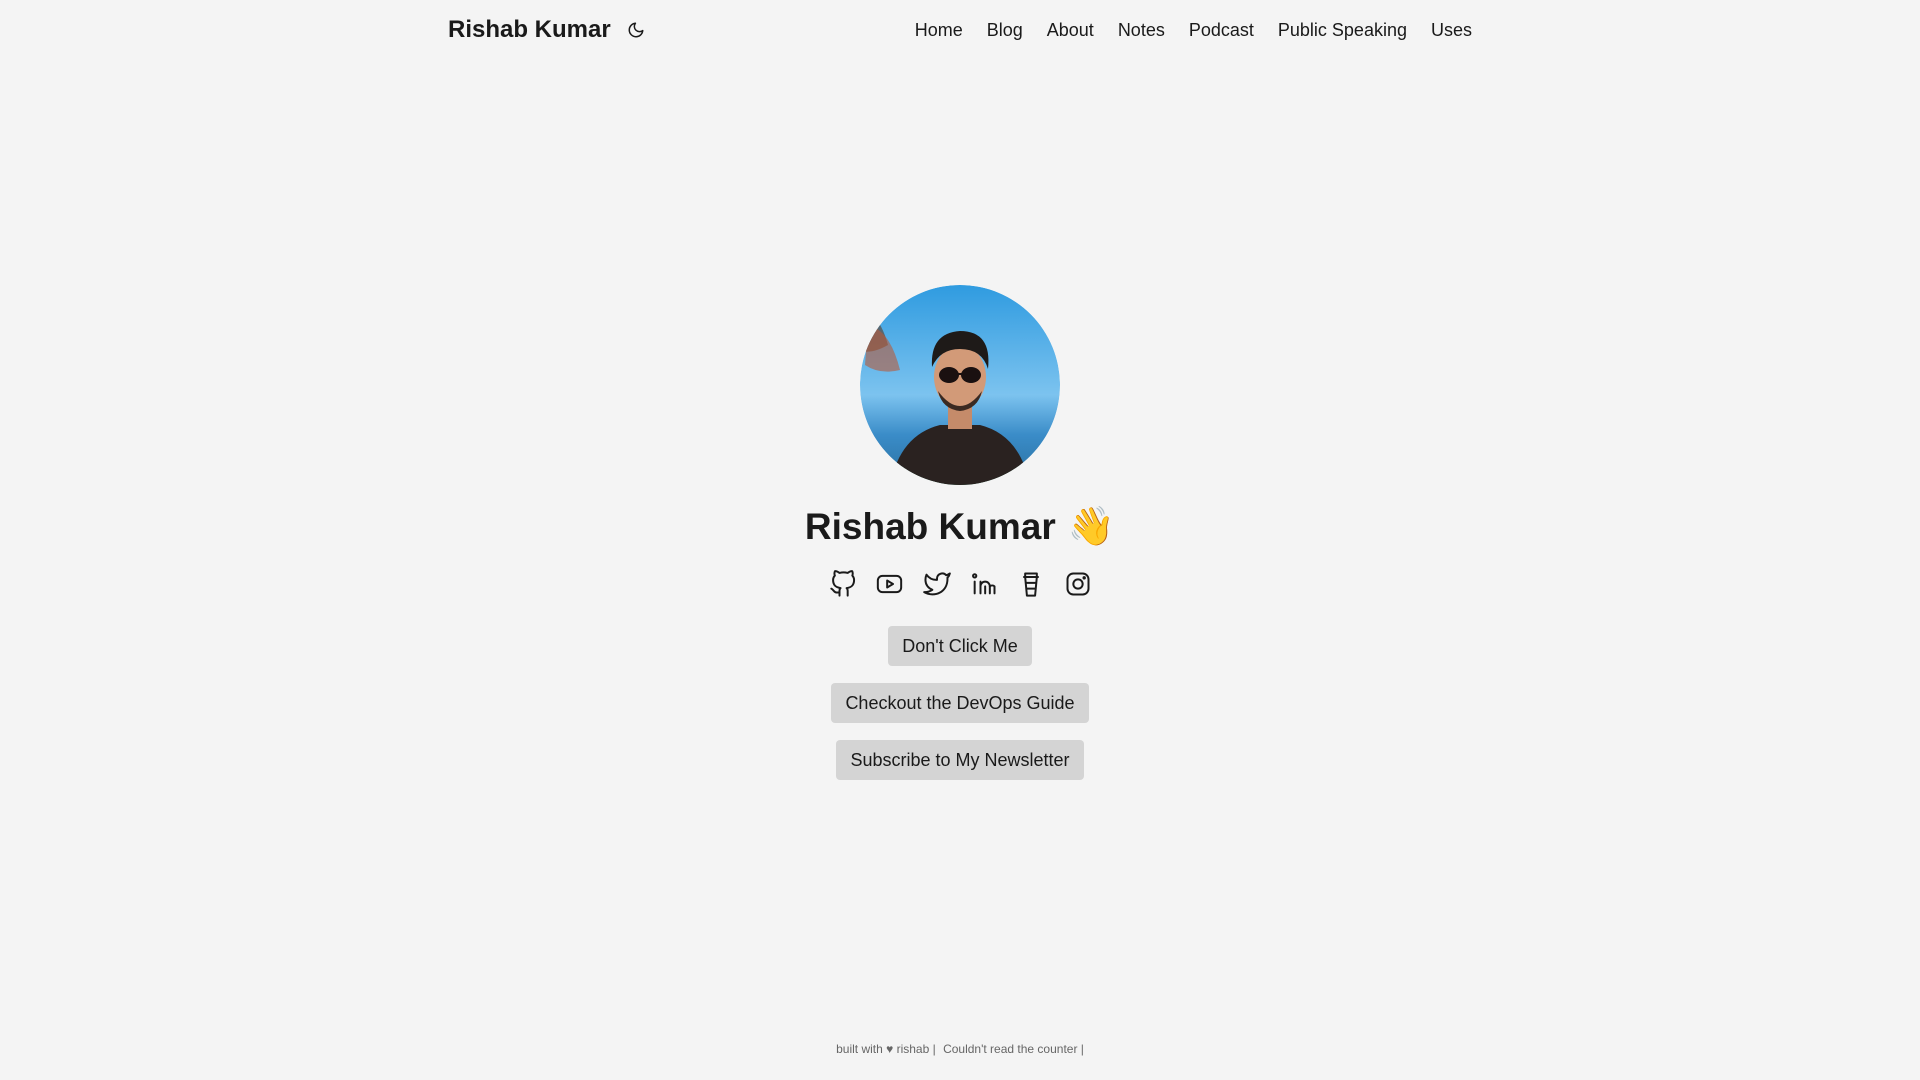  I want to click on nav-about: About, so click(1070, 30).